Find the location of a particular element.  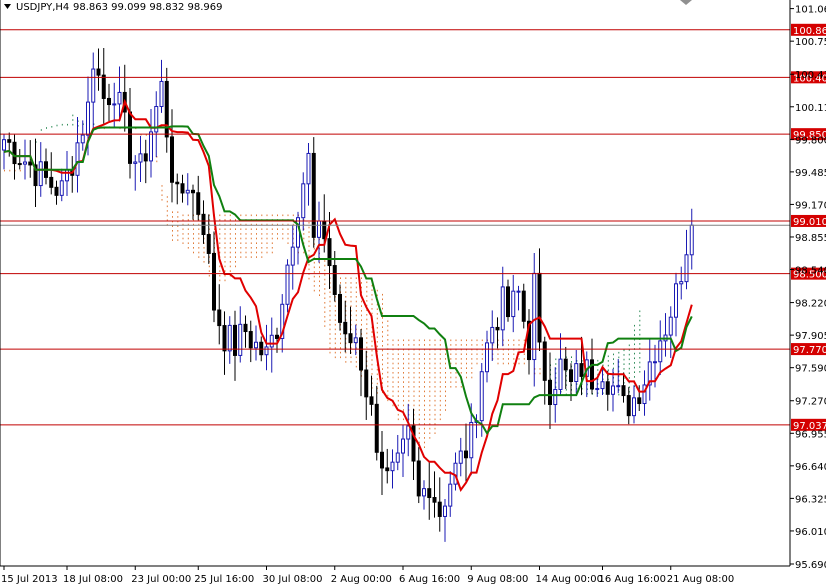

y-tick-label: 101.065 is located at coordinates (810, 10).